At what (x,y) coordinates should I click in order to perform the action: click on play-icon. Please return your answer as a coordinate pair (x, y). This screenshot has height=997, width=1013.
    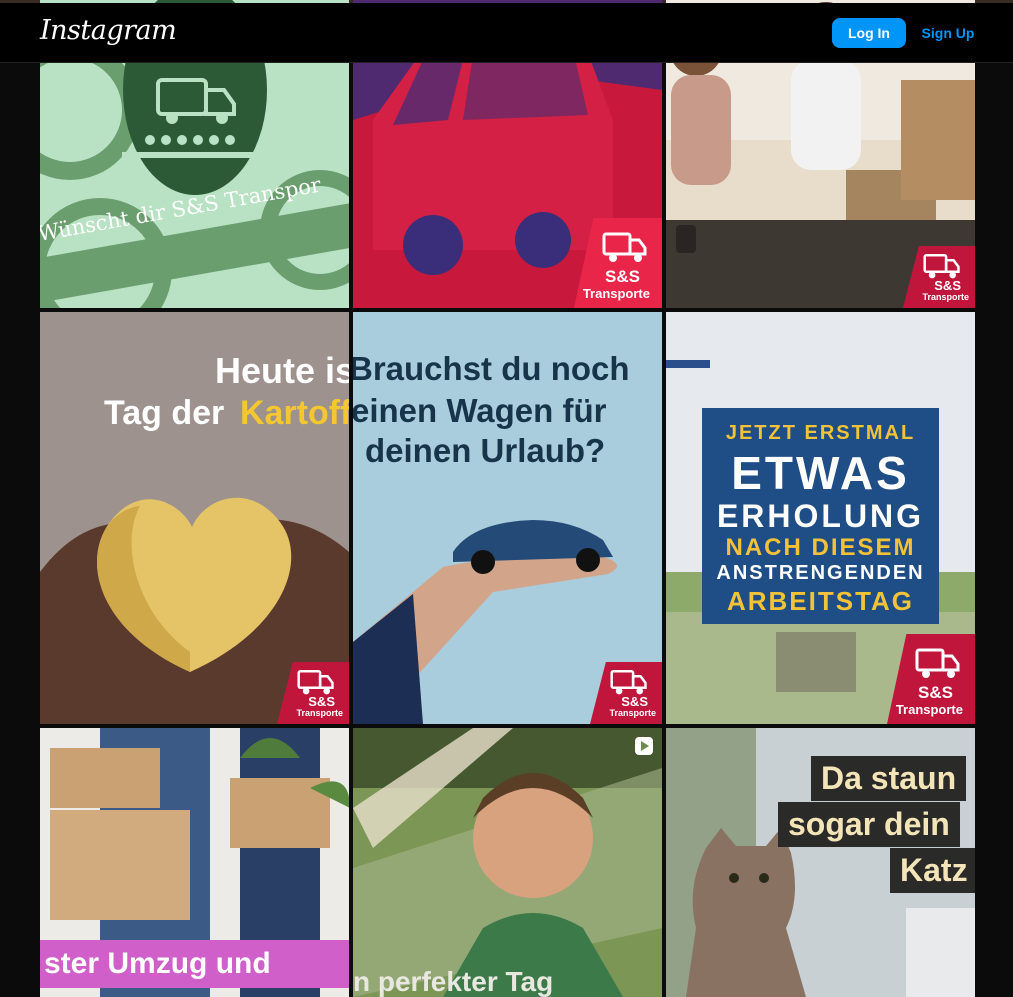
    Looking at the image, I should click on (644, 746).